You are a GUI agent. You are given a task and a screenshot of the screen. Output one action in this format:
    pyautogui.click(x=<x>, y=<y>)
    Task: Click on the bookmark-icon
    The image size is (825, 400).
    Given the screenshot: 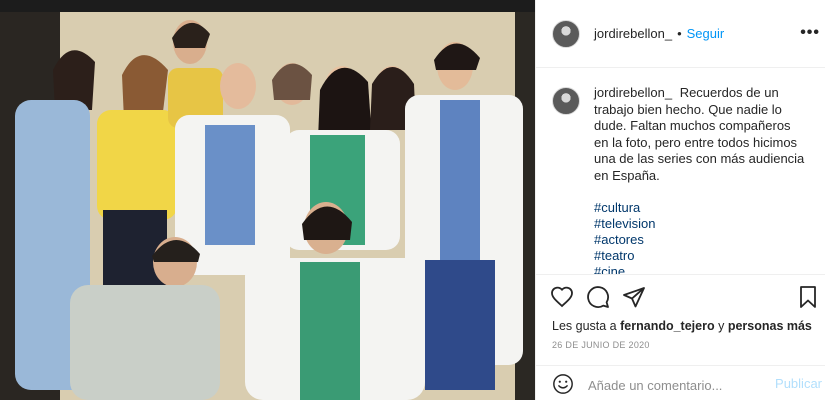 What is the action you would take?
    pyautogui.click(x=808, y=297)
    